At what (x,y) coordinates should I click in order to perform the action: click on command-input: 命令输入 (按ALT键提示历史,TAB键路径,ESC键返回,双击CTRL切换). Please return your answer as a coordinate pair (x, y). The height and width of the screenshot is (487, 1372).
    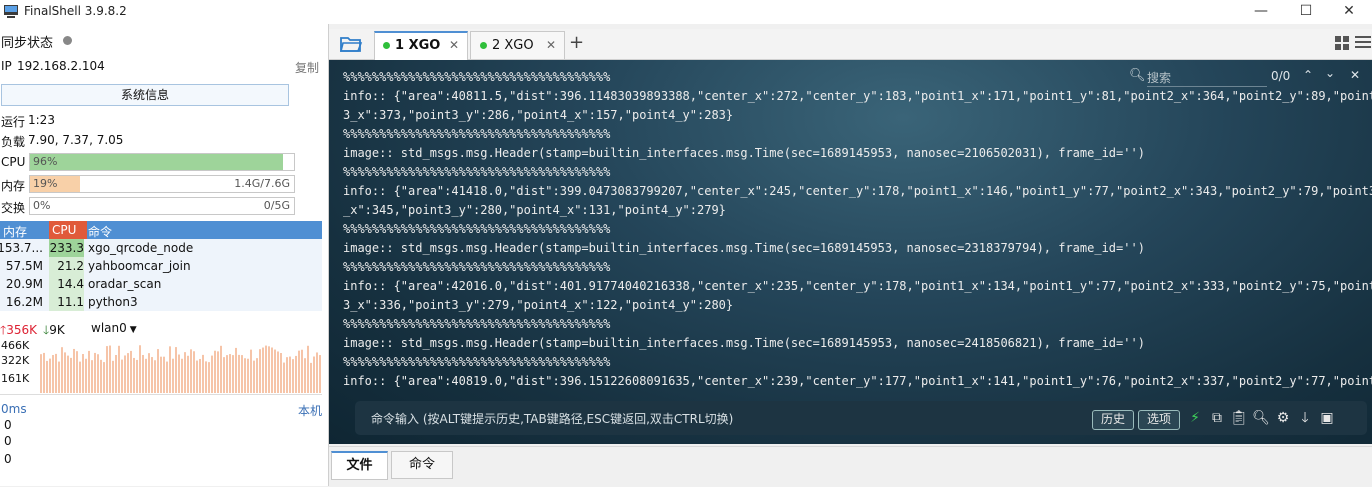
    Looking at the image, I should click on (552, 418).